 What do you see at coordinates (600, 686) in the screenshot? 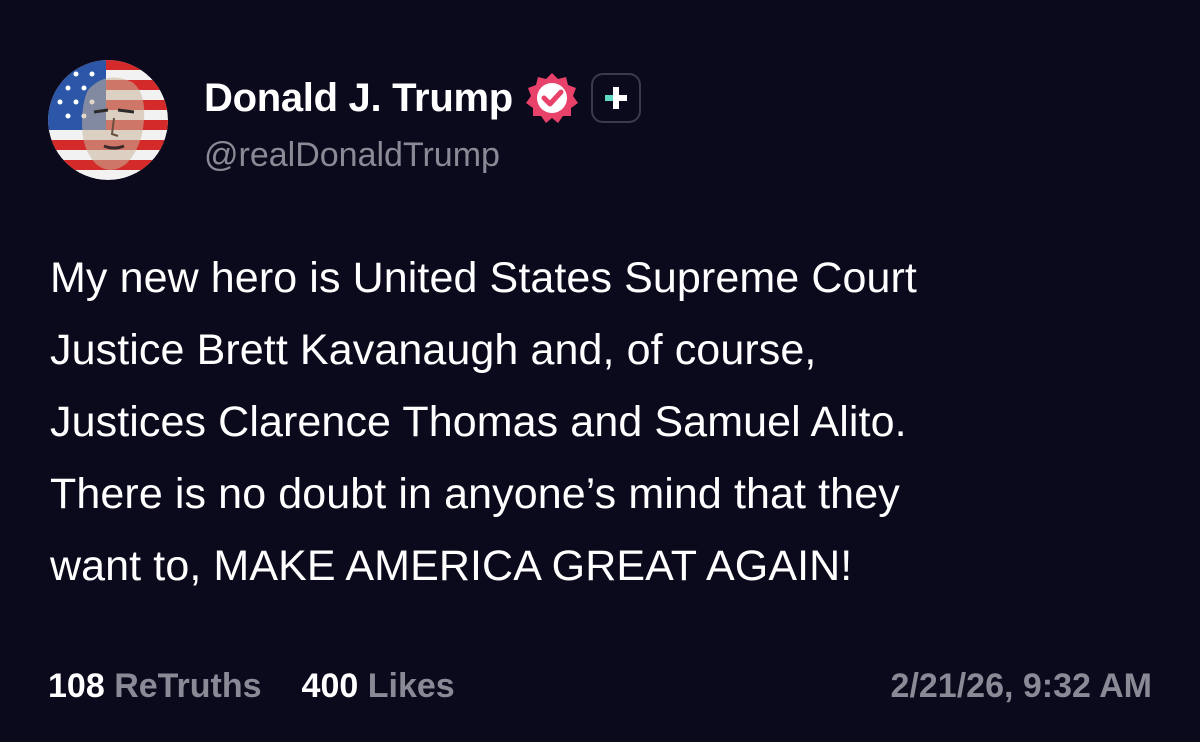
I see `post-footer: 108 ReTruths 400 Likes 2/21/26, 9:32 AM` at bounding box center [600, 686].